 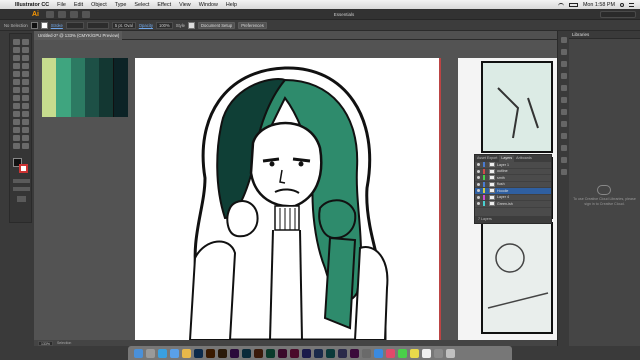 I want to click on illustrator-icon, so click(x=210, y=353).